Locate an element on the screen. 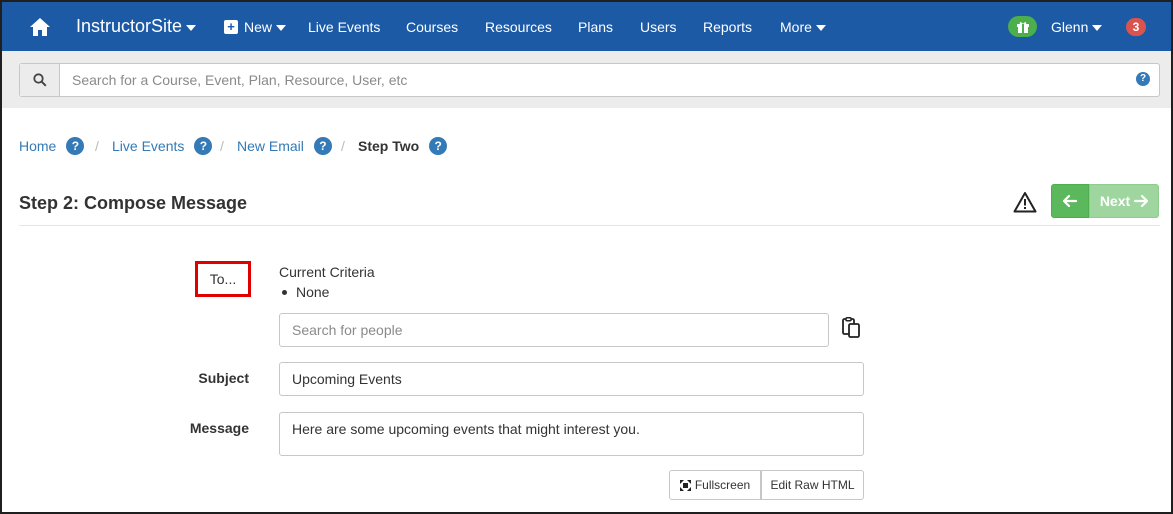 The image size is (1173, 514). new-label: New is located at coordinates (258, 26).